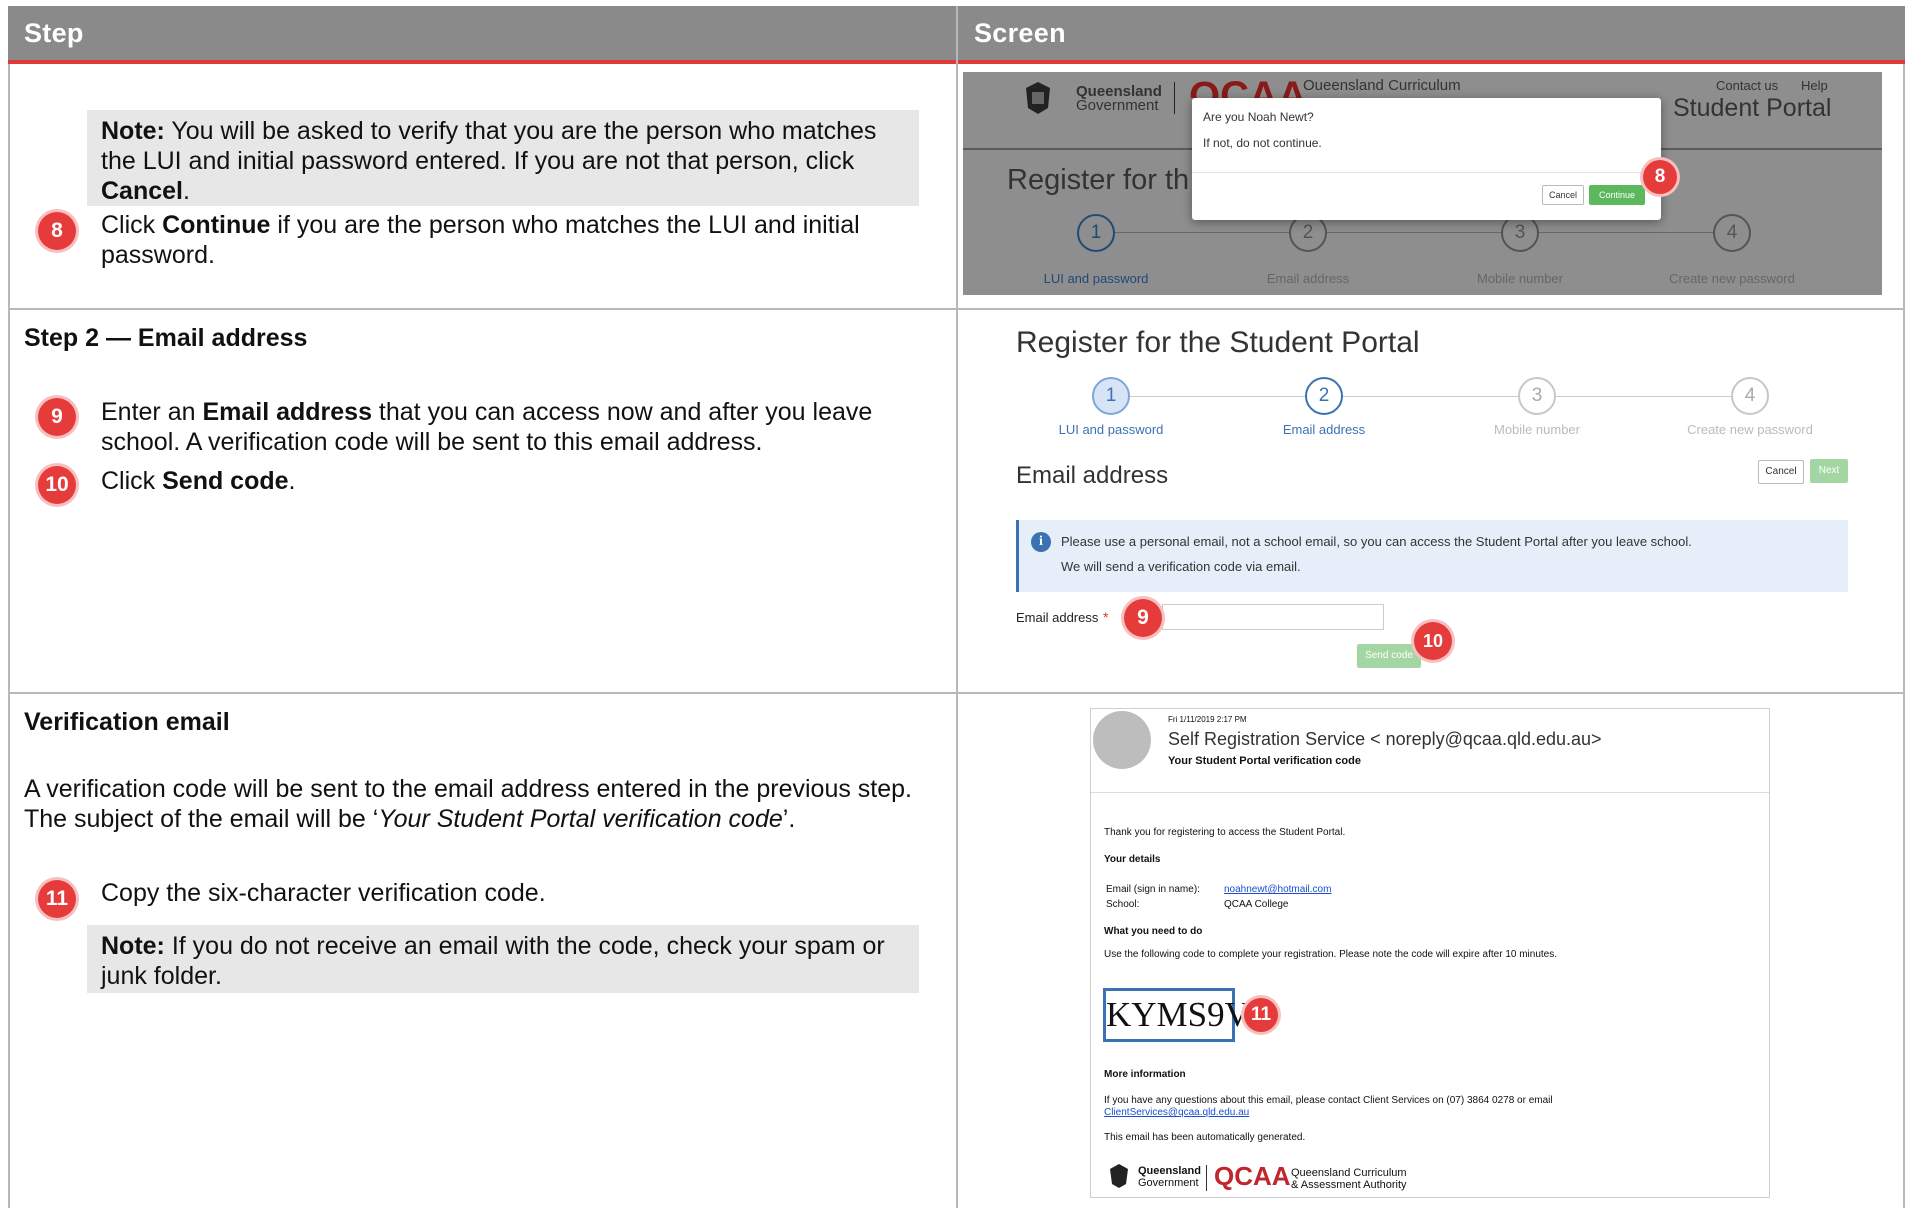  I want to click on row2-heading: Step 2 — Email address, so click(166, 338).